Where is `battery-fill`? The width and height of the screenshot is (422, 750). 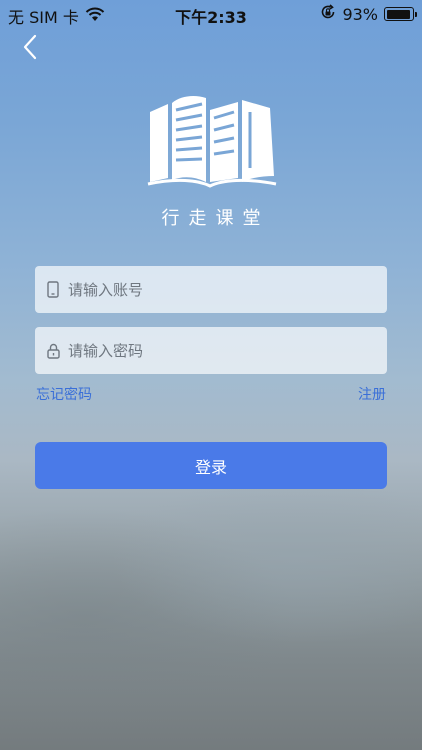
battery-fill is located at coordinates (398, 14).